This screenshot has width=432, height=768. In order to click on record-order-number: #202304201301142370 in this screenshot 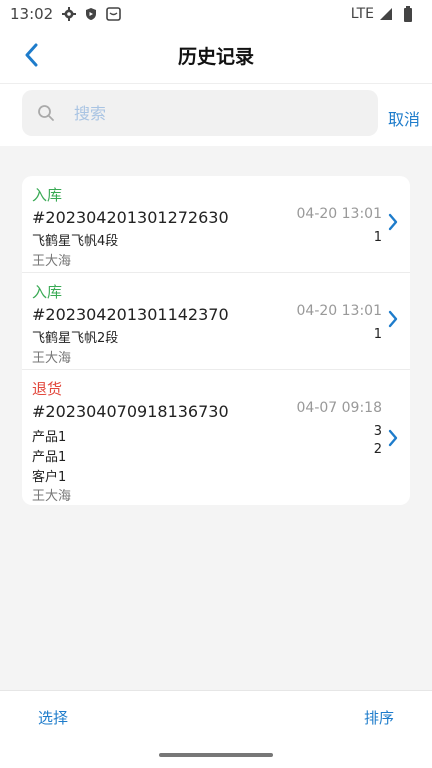, I will do `click(130, 314)`.